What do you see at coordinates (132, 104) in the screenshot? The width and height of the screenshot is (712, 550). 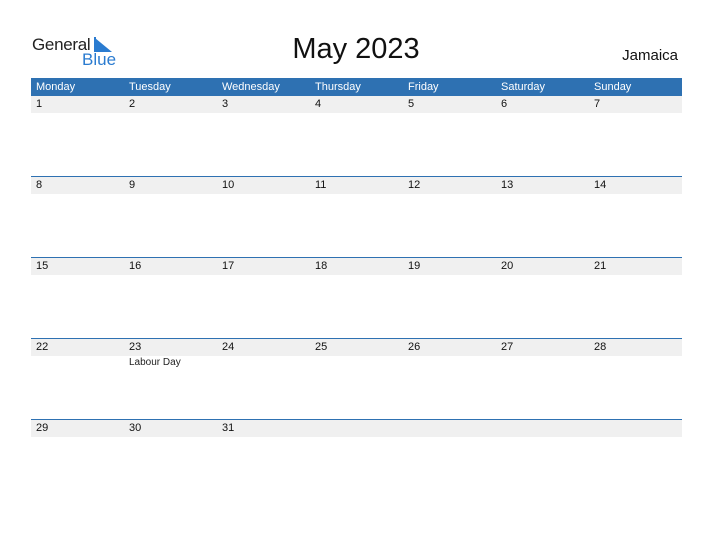 I see `day-number: 2` at bounding box center [132, 104].